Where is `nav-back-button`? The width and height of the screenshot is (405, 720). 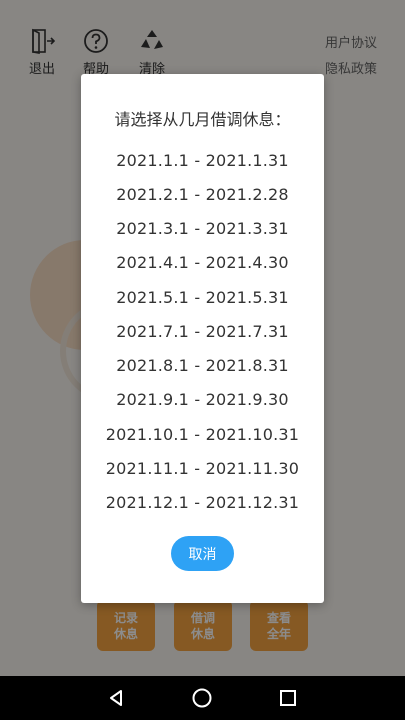 nav-back-button is located at coordinates (116, 698).